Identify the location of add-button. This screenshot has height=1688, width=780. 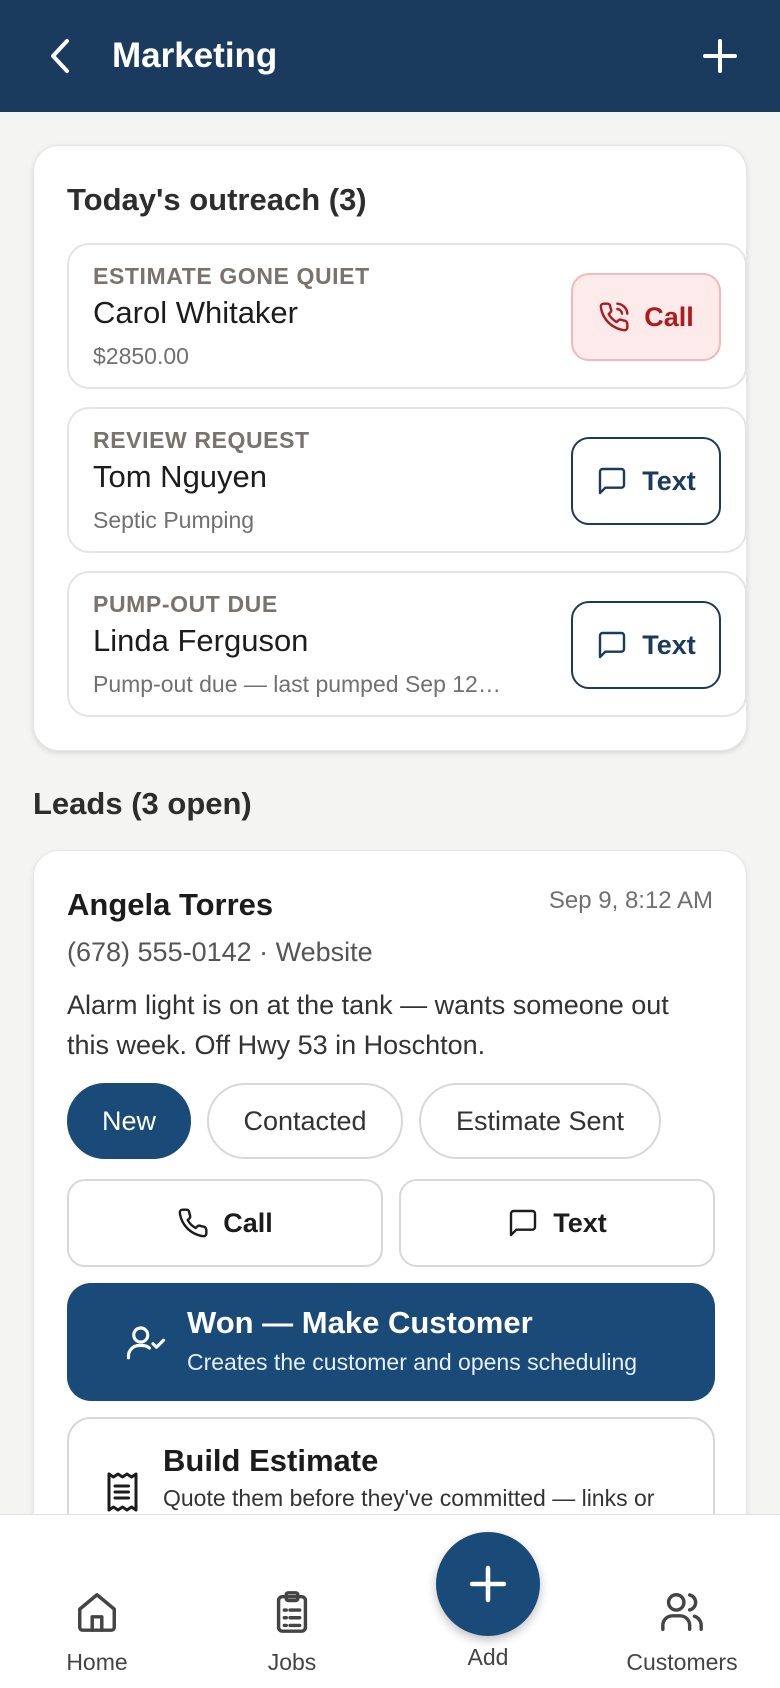
(720, 56).